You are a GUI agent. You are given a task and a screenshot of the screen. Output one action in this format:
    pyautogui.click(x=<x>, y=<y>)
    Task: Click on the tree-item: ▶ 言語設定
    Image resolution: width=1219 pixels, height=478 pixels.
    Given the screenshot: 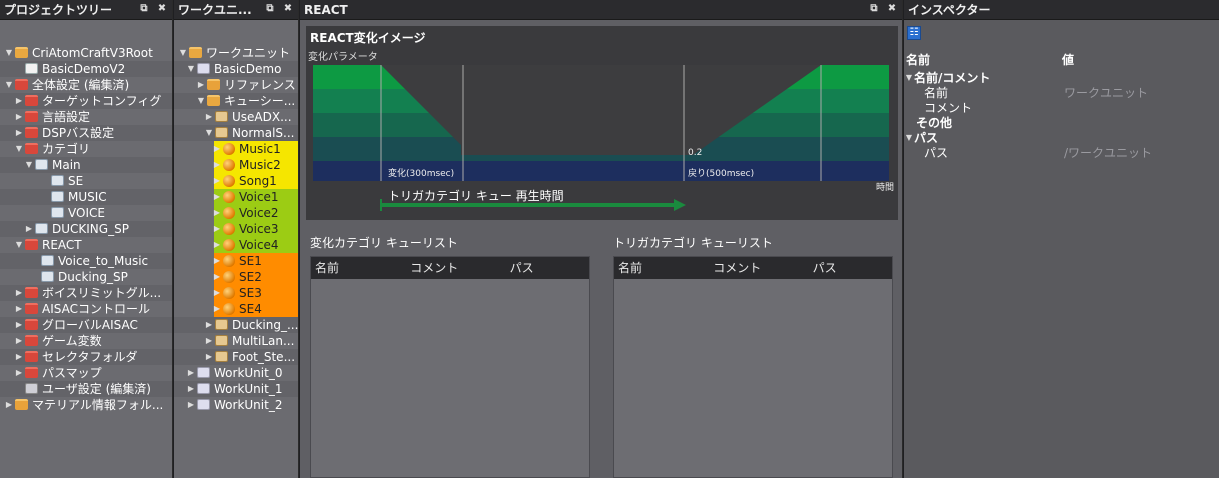 What is the action you would take?
    pyautogui.click(x=86, y=117)
    